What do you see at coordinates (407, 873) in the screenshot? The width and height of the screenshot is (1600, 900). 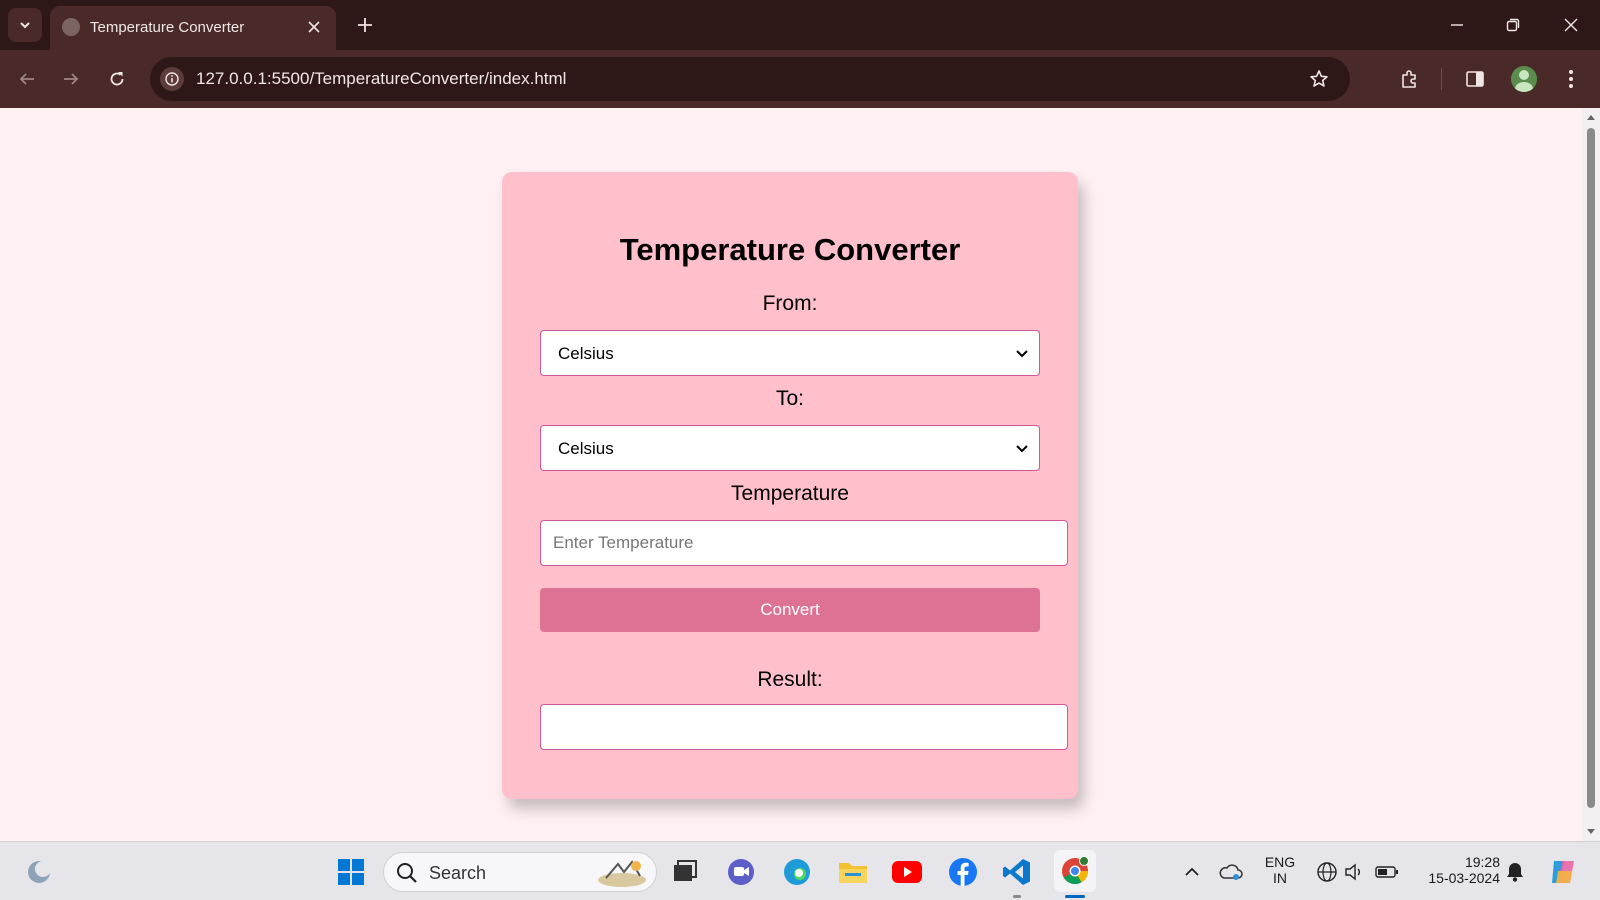 I see `search-icon` at bounding box center [407, 873].